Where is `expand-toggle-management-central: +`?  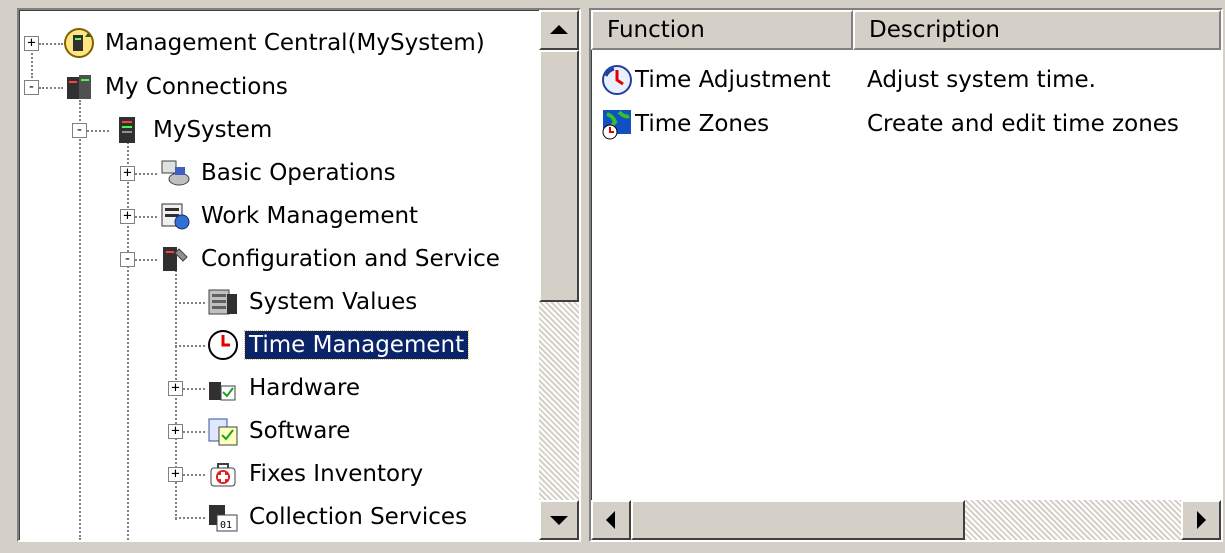 expand-toggle-management-central: + is located at coordinates (31, 43).